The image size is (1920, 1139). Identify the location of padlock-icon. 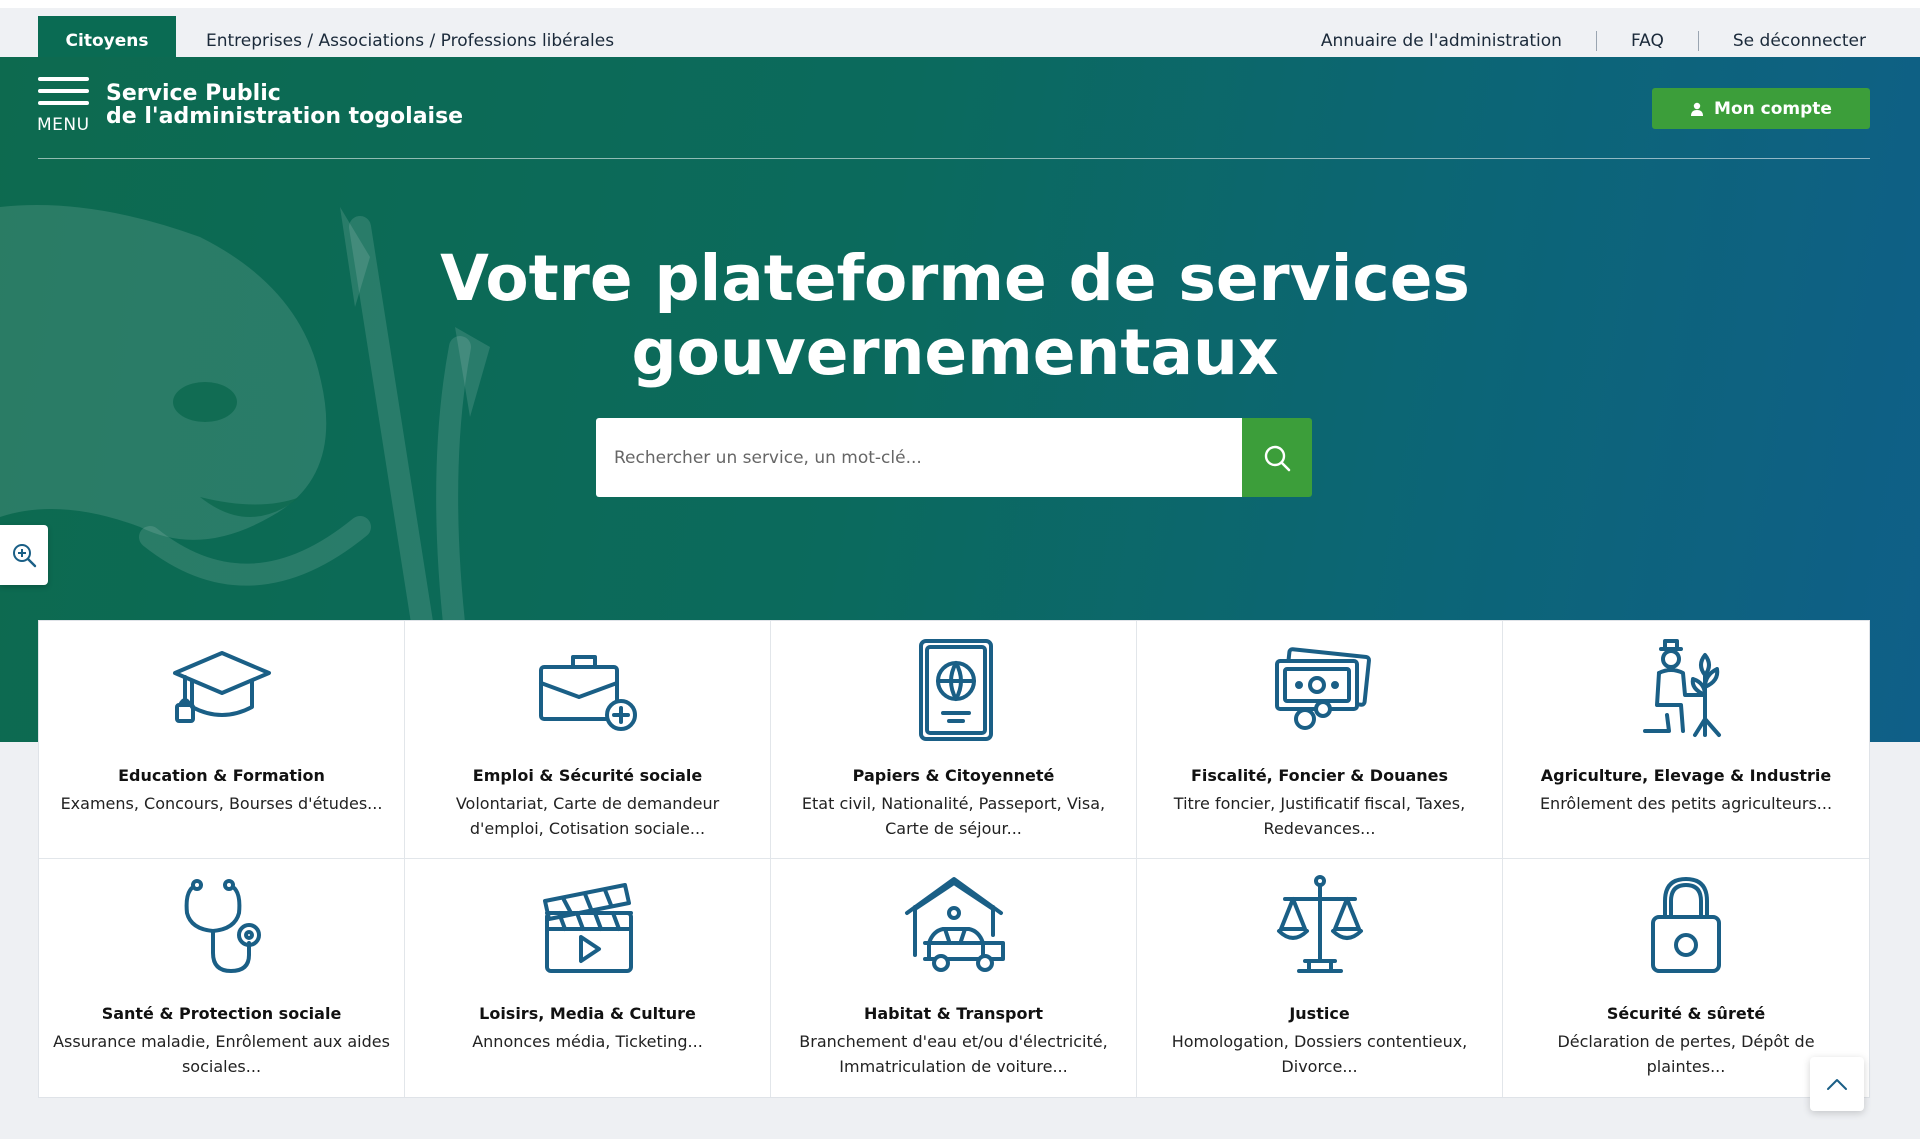
(1686, 928).